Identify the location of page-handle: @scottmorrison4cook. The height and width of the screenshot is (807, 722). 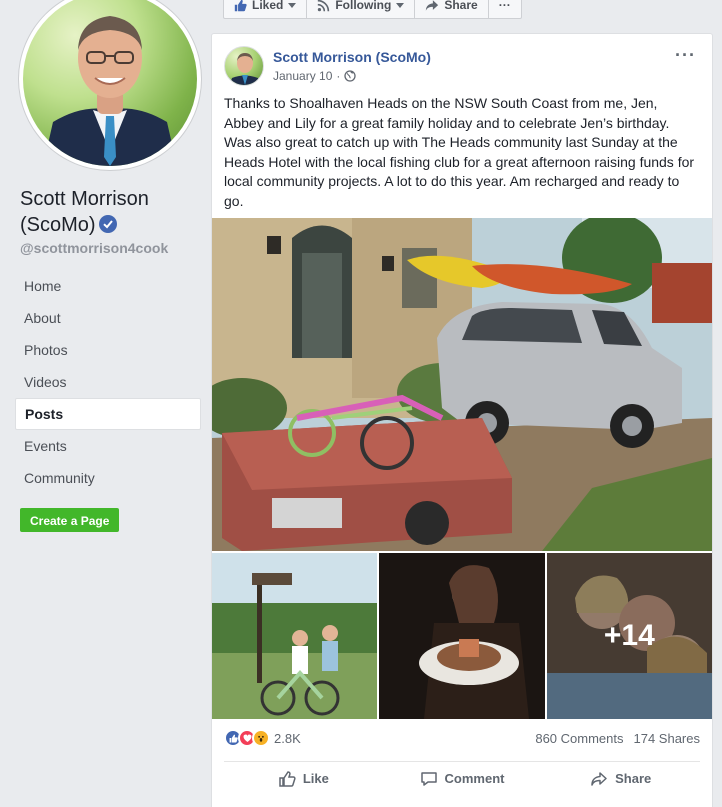
(94, 248).